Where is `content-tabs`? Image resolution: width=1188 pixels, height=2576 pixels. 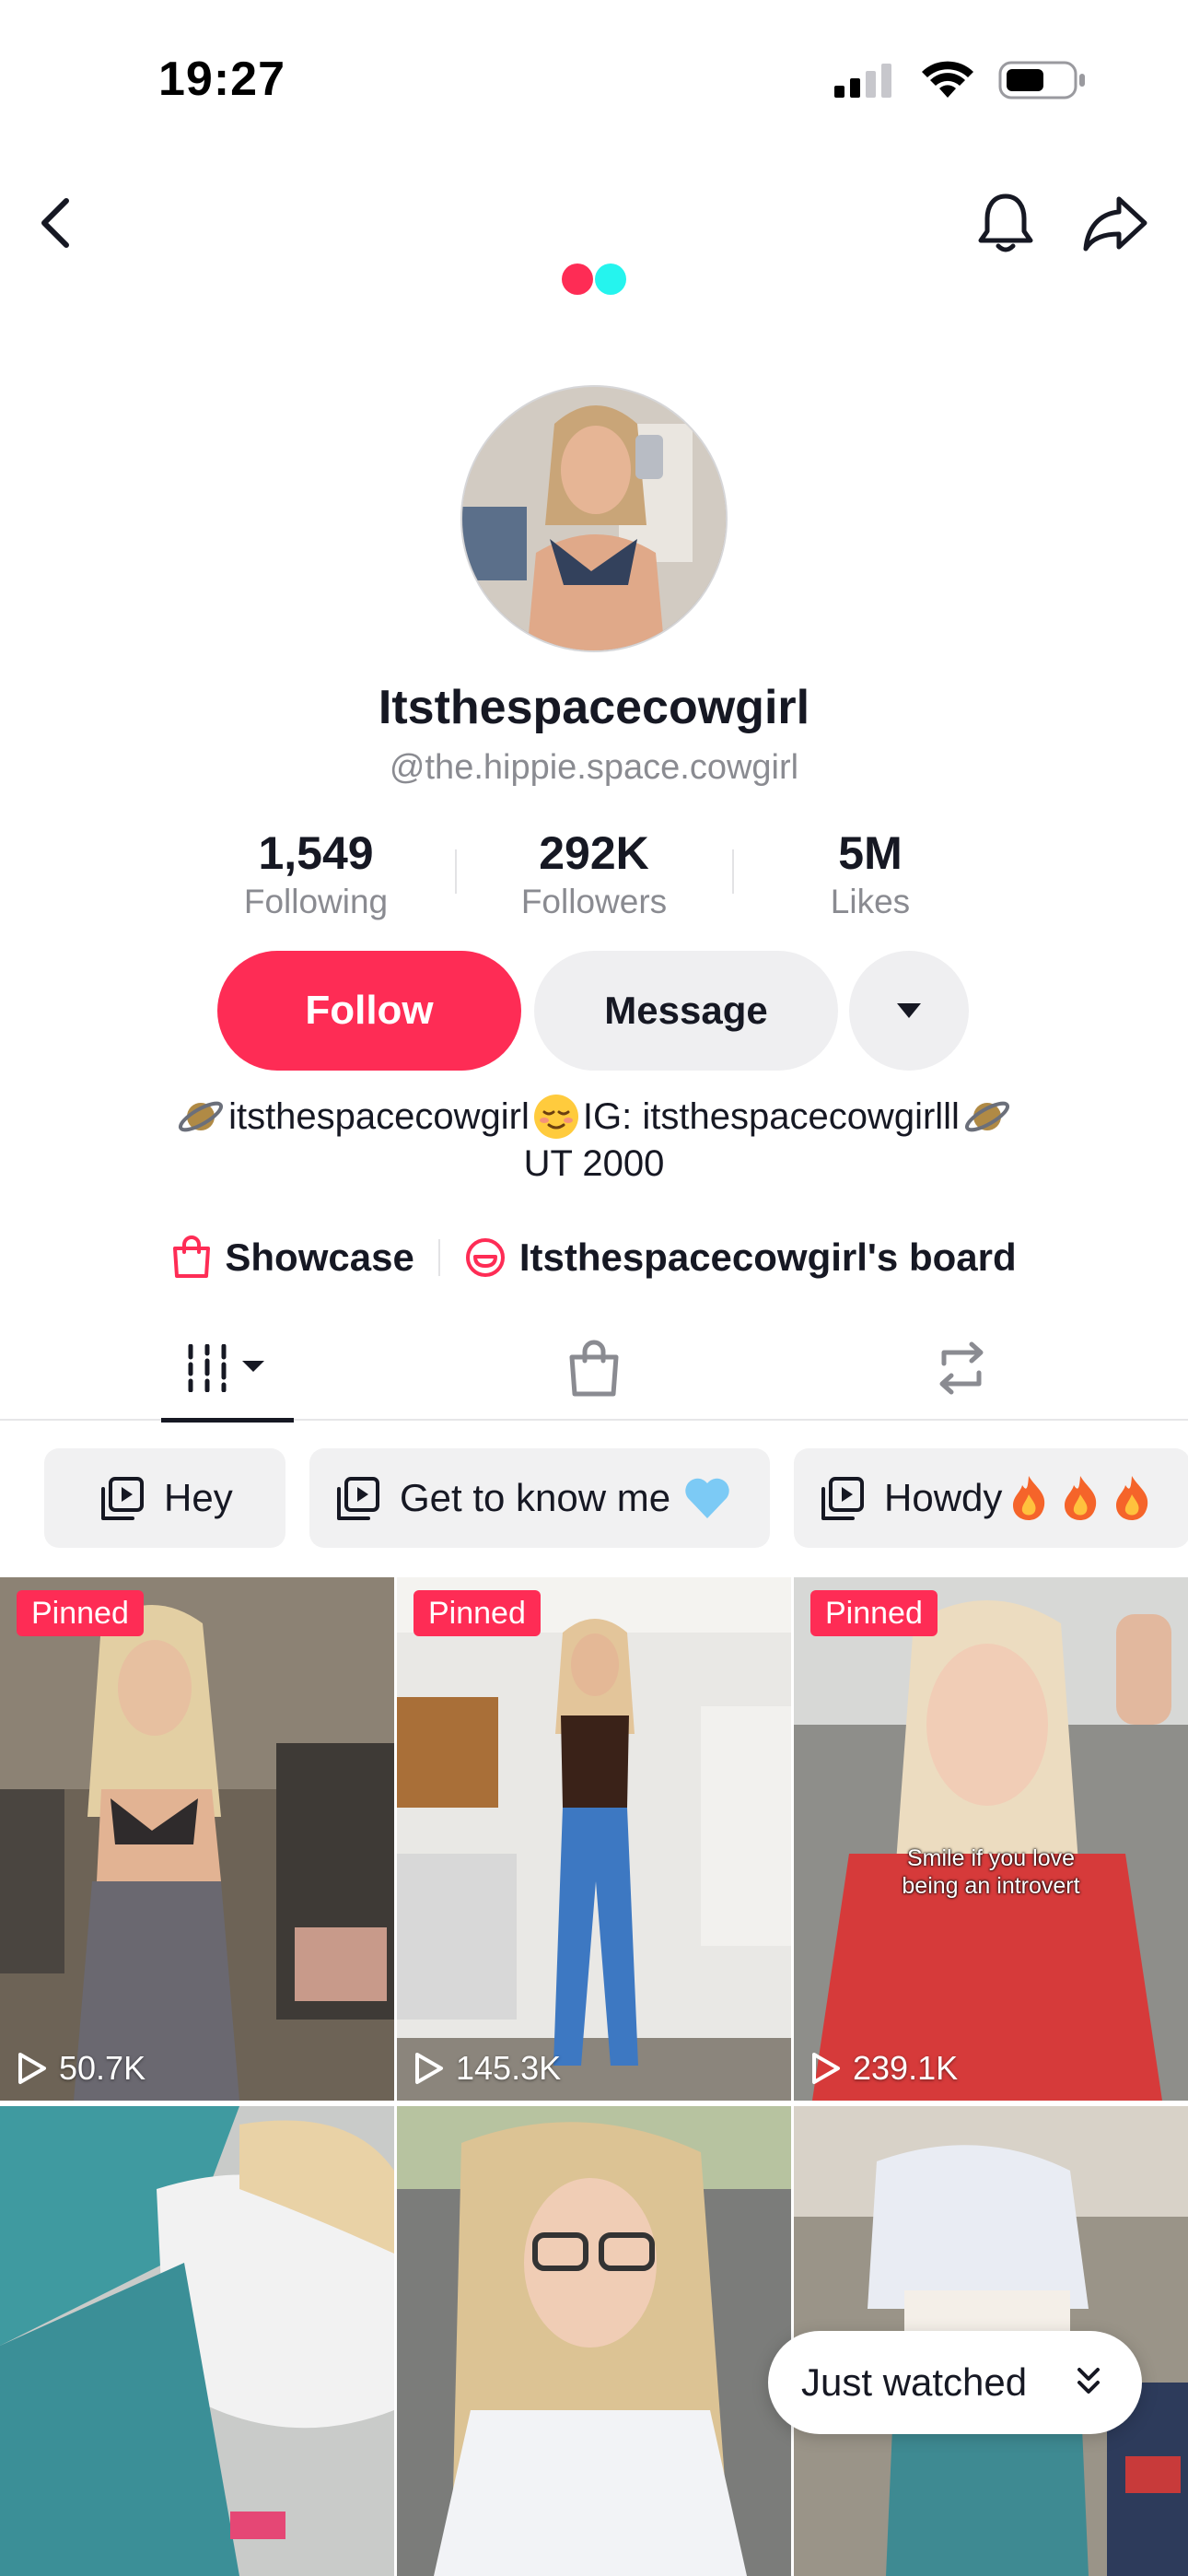 content-tabs is located at coordinates (594, 1370).